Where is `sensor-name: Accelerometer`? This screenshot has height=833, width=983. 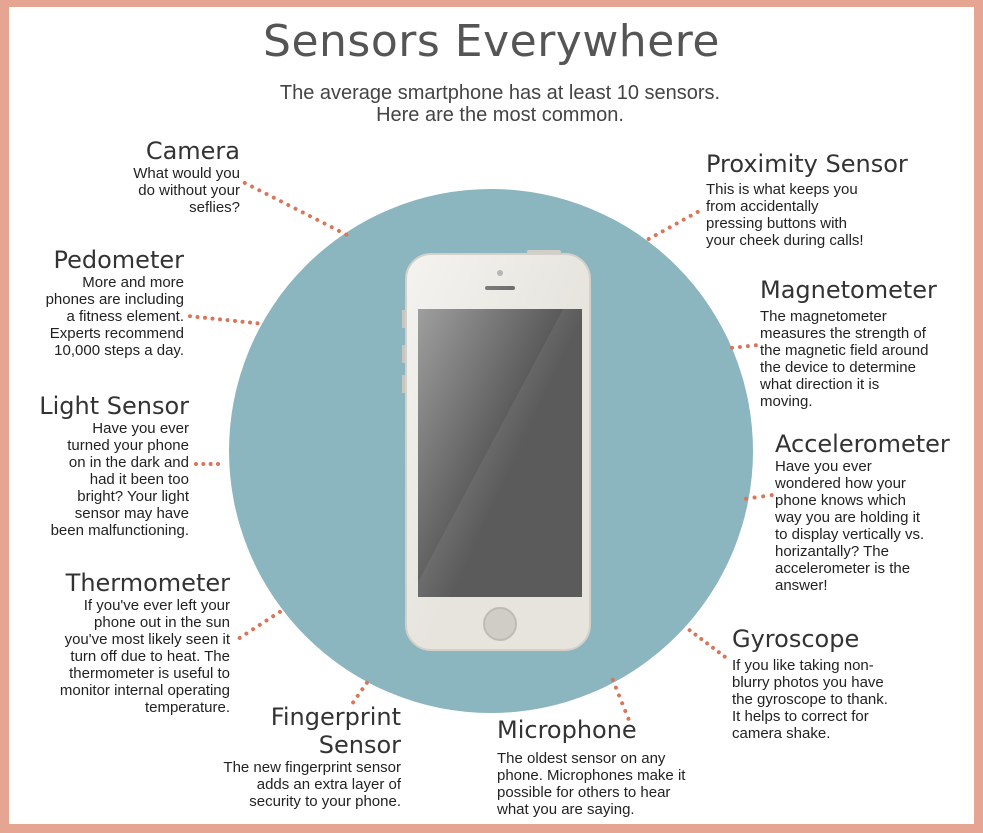 sensor-name: Accelerometer is located at coordinates (862, 444).